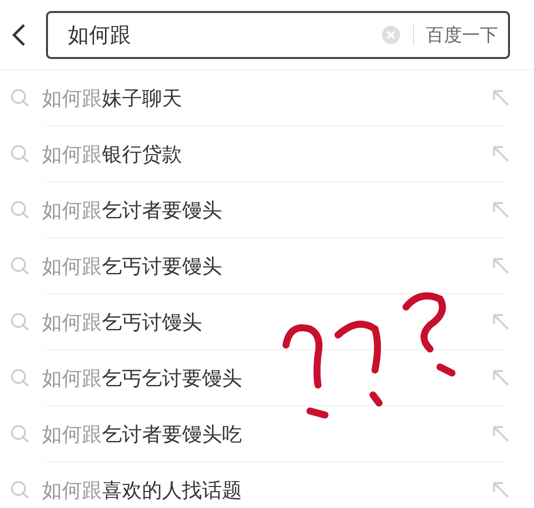 This screenshot has width=534, height=508. I want to click on suggestion-item: 如何跟乞讨者要馒头吃, so click(142, 434).